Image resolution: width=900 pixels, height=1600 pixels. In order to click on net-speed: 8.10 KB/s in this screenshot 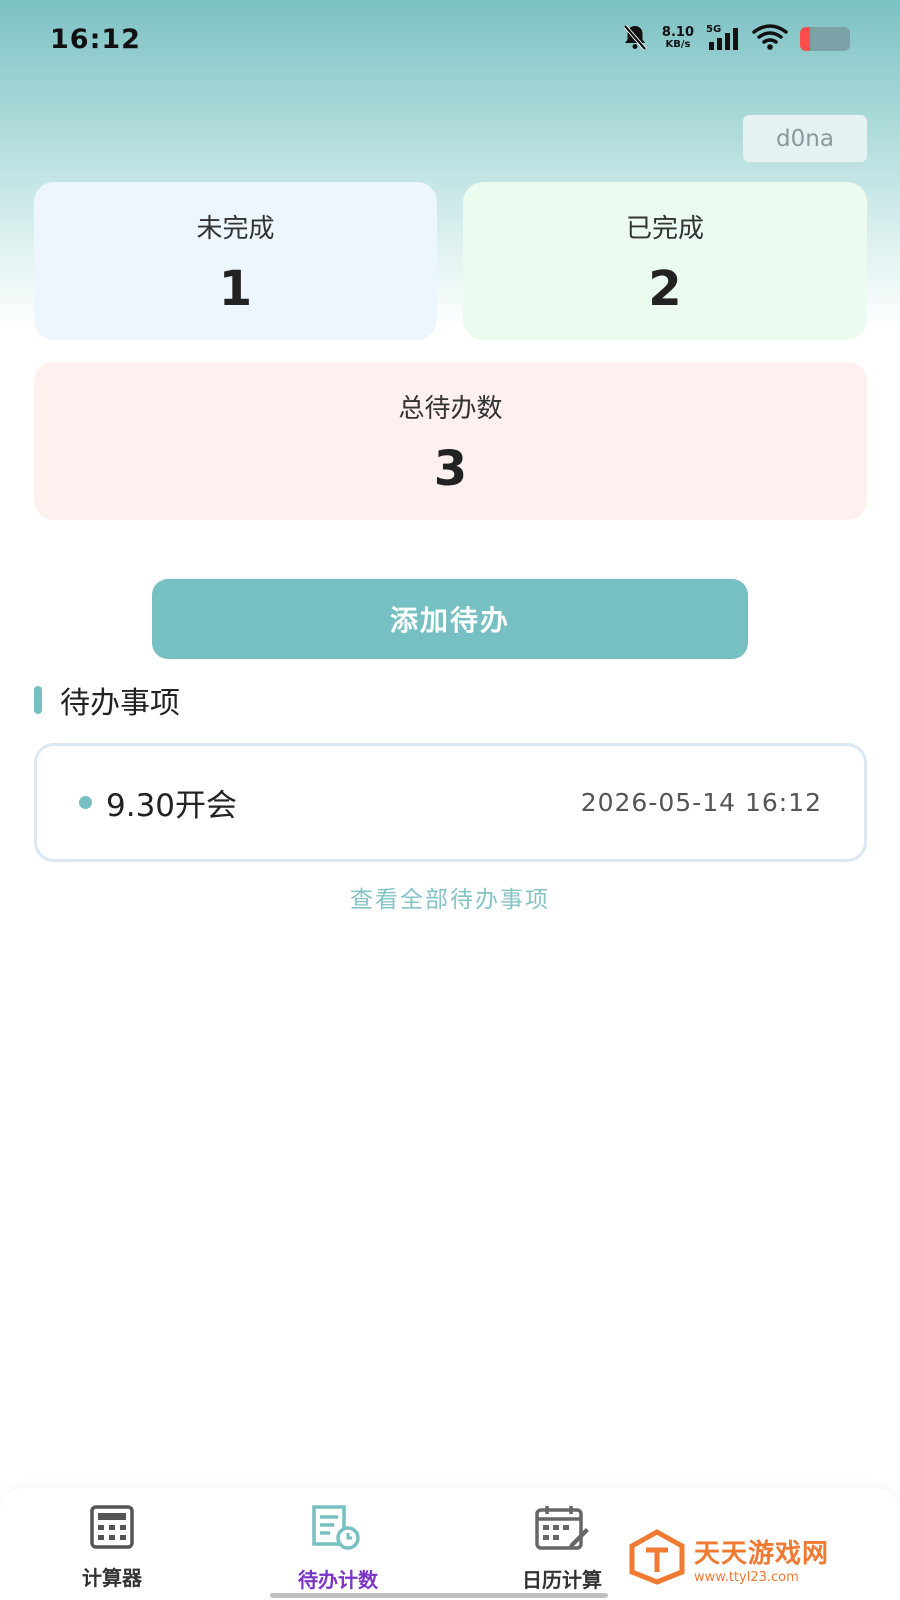, I will do `click(677, 38)`.